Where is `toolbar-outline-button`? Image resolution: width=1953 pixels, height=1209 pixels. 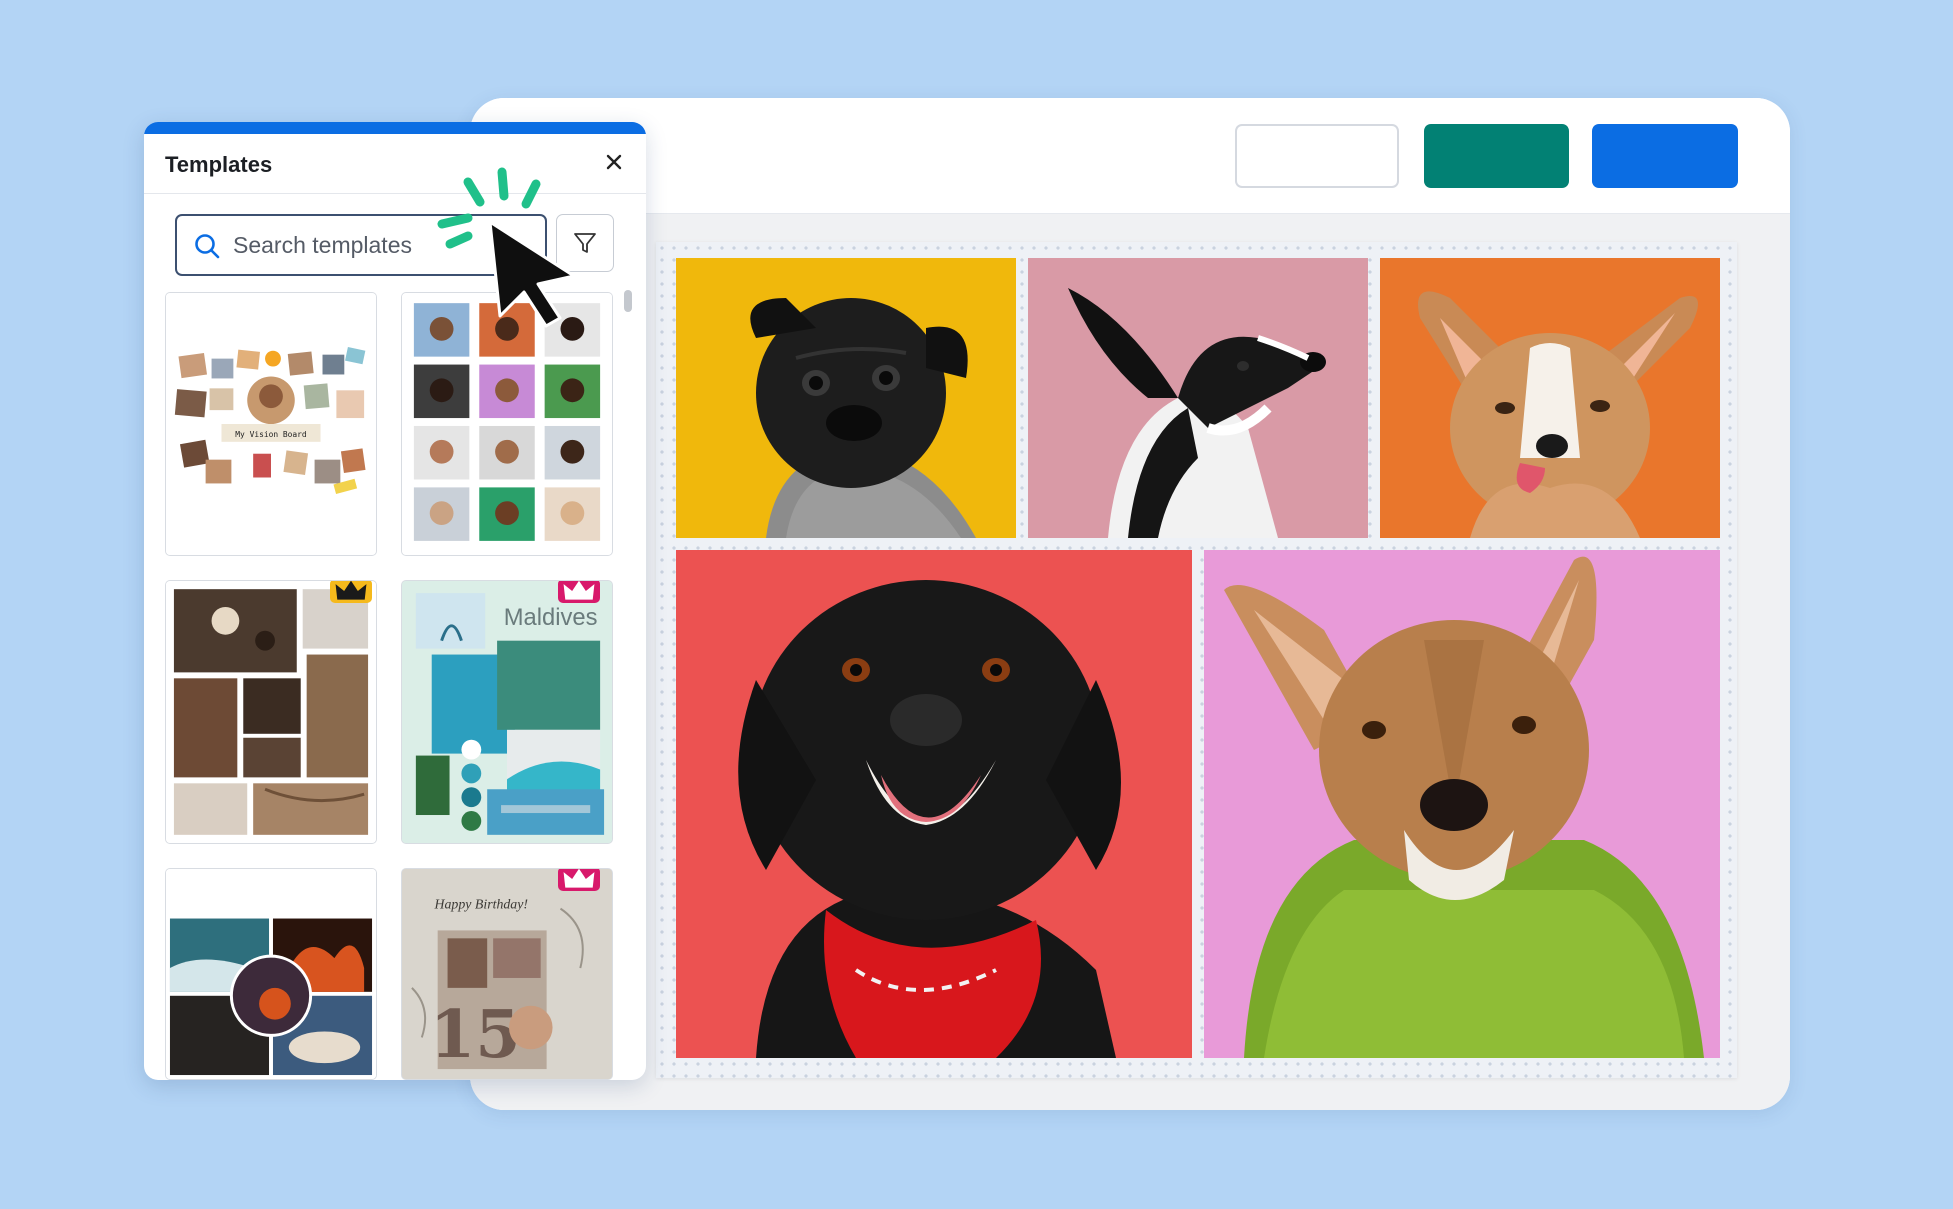
toolbar-outline-button is located at coordinates (1317, 156).